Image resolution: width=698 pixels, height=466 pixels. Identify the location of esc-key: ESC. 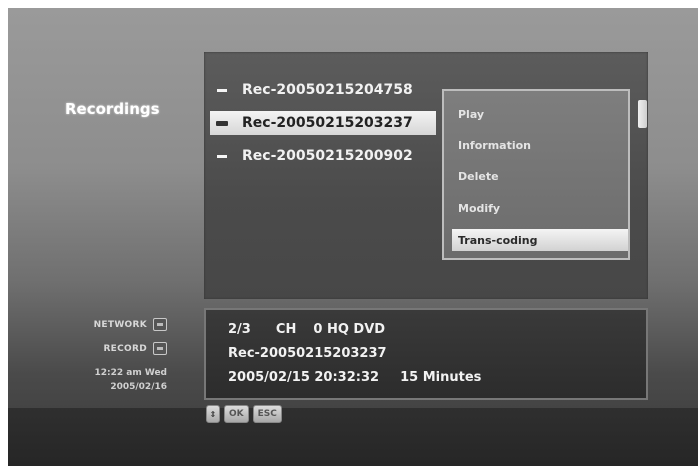
(267, 414).